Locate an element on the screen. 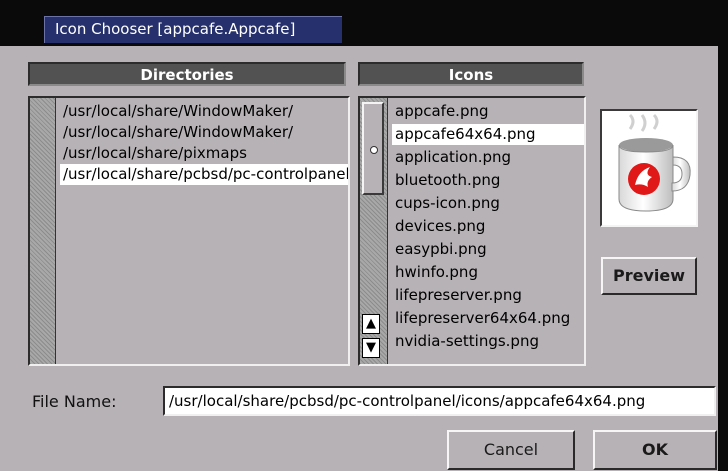  icon-file-item: appcafe.png is located at coordinates (488, 111).